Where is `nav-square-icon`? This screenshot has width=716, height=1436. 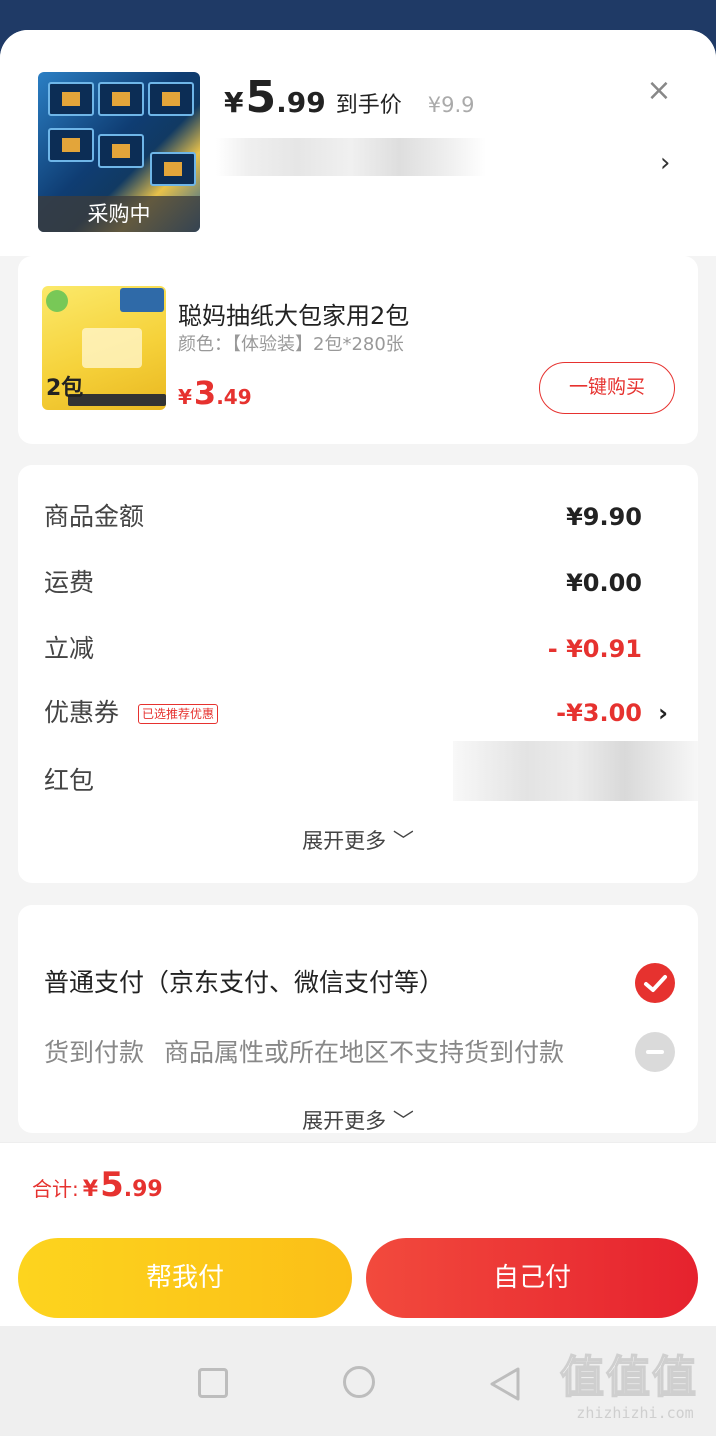
nav-square-icon is located at coordinates (213, 1383).